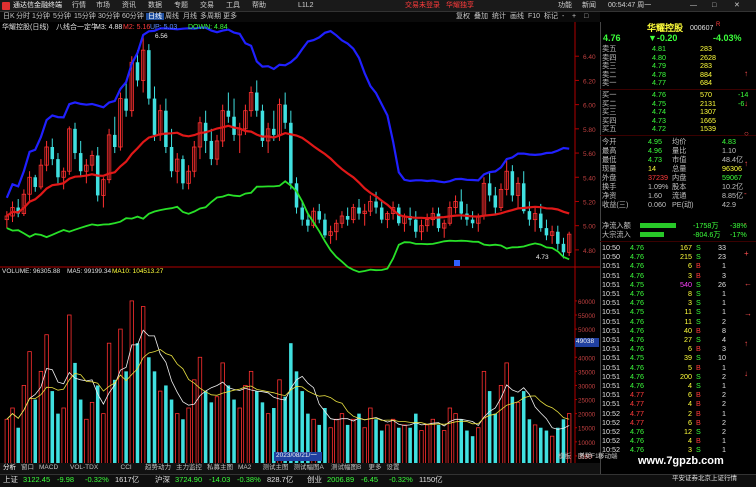 The width and height of the screenshot is (756, 487). I want to click on indicator-tab: MACD, so click(48, 468).